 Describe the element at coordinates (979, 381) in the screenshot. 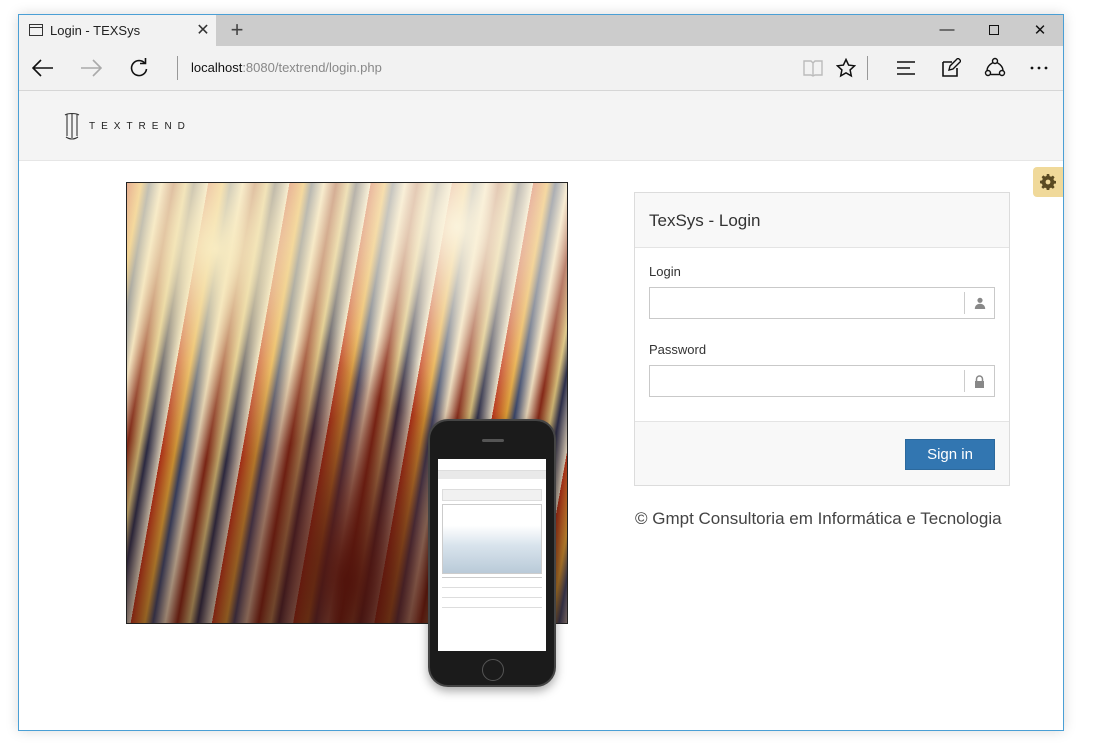

I see `lock-icon` at that location.